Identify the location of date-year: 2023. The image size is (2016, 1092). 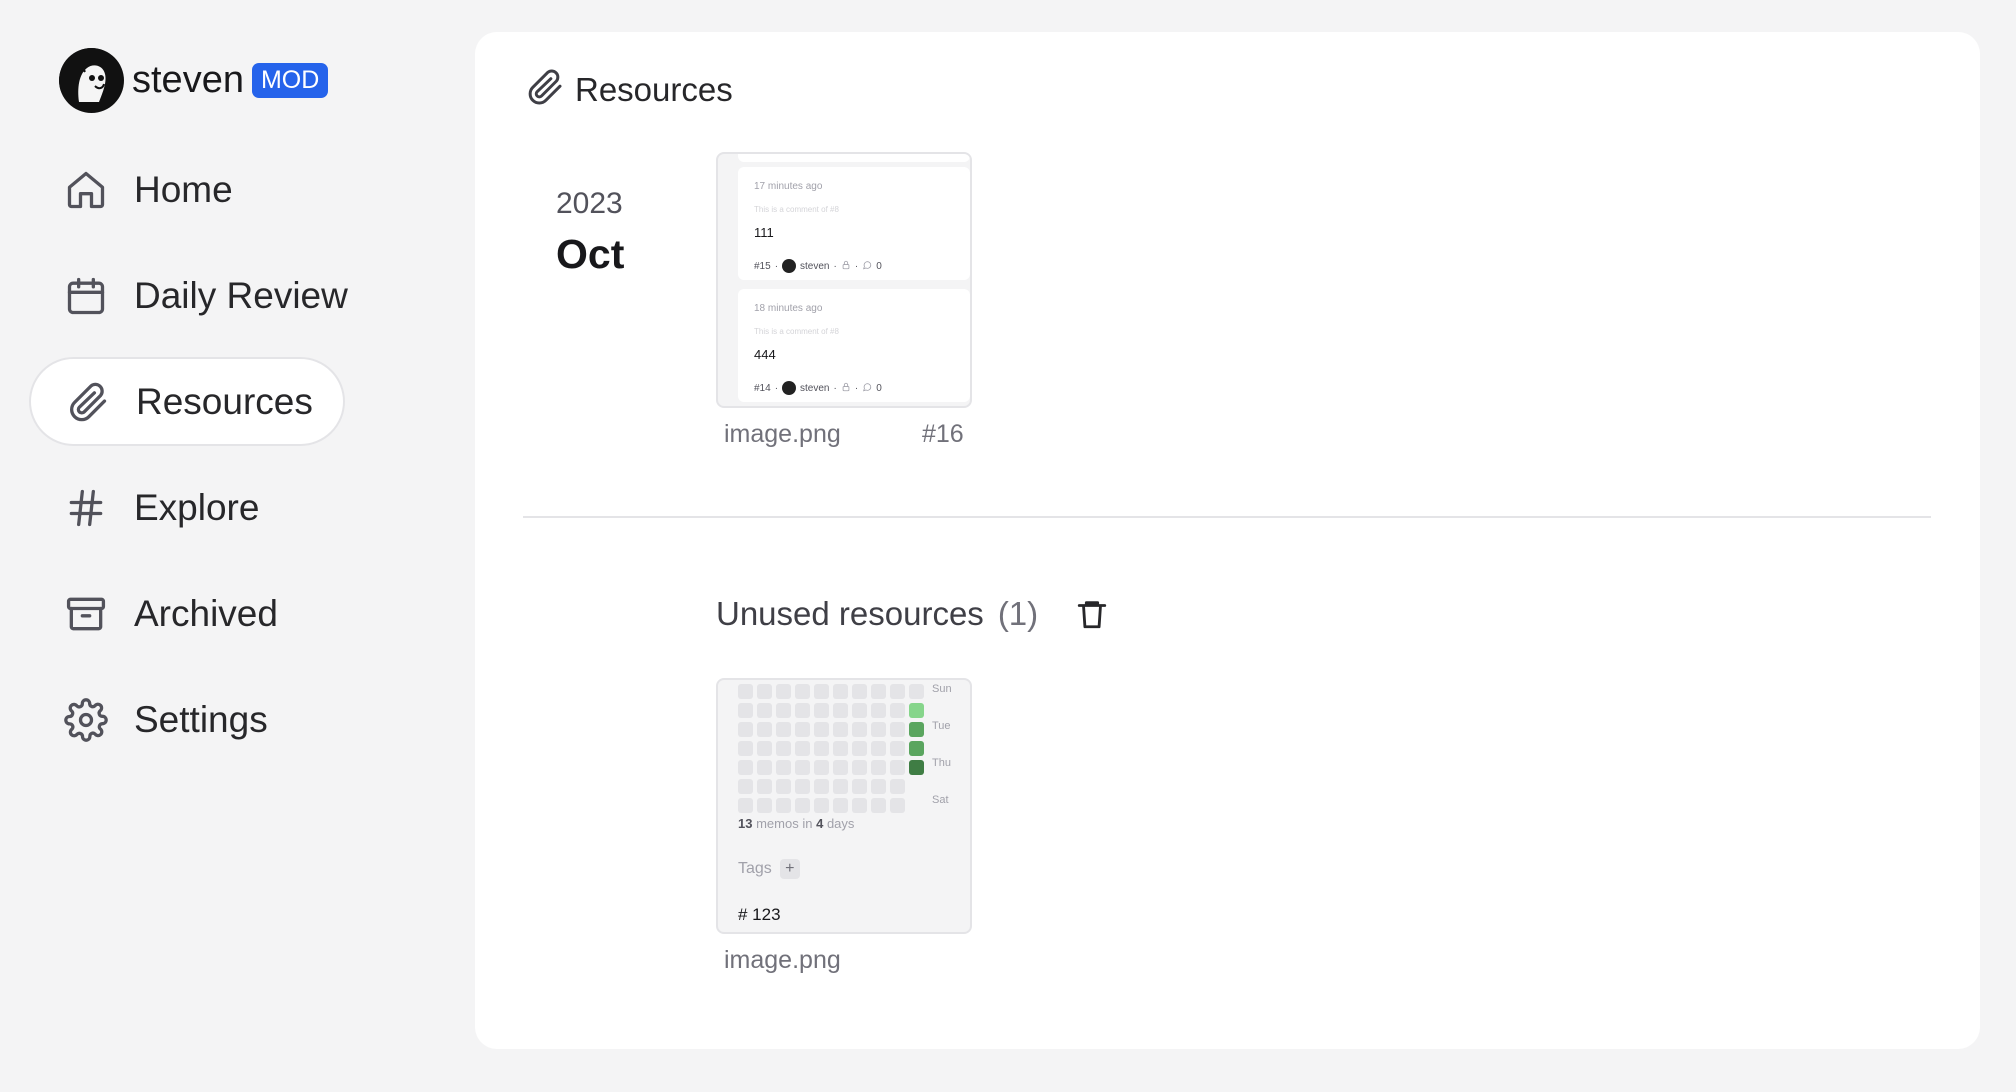
(589, 203).